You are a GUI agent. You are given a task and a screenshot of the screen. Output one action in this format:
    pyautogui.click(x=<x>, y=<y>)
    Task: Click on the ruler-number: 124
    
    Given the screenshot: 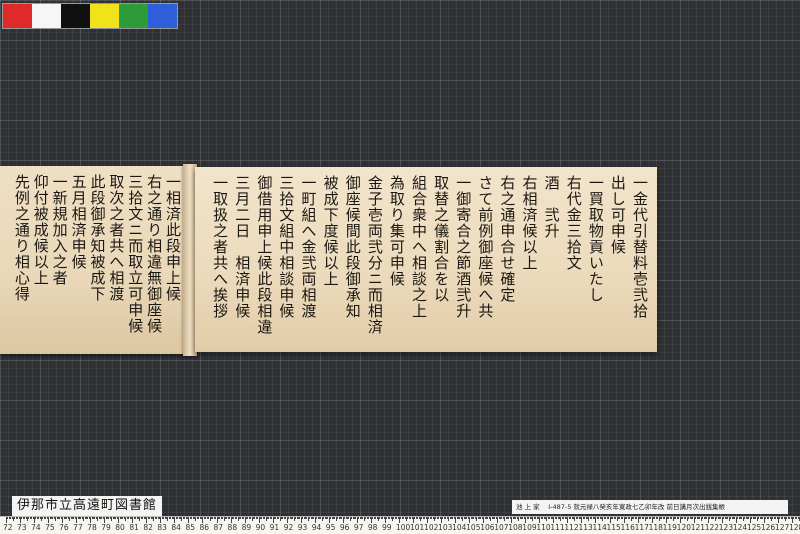 What is the action you would take?
    pyautogui.click(x=740, y=527)
    